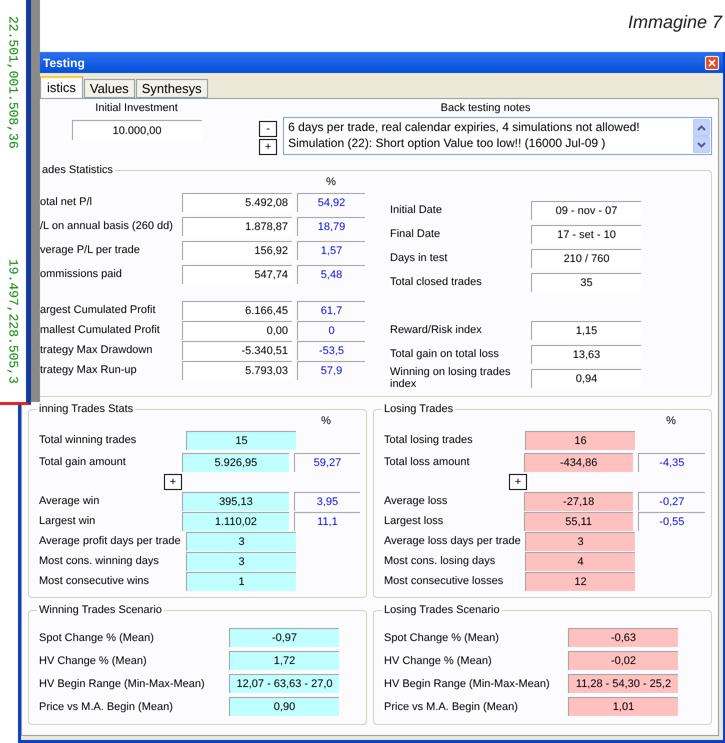 The image size is (725, 743). What do you see at coordinates (623, 637) in the screenshot?
I see `value-field: -0,63` at bounding box center [623, 637].